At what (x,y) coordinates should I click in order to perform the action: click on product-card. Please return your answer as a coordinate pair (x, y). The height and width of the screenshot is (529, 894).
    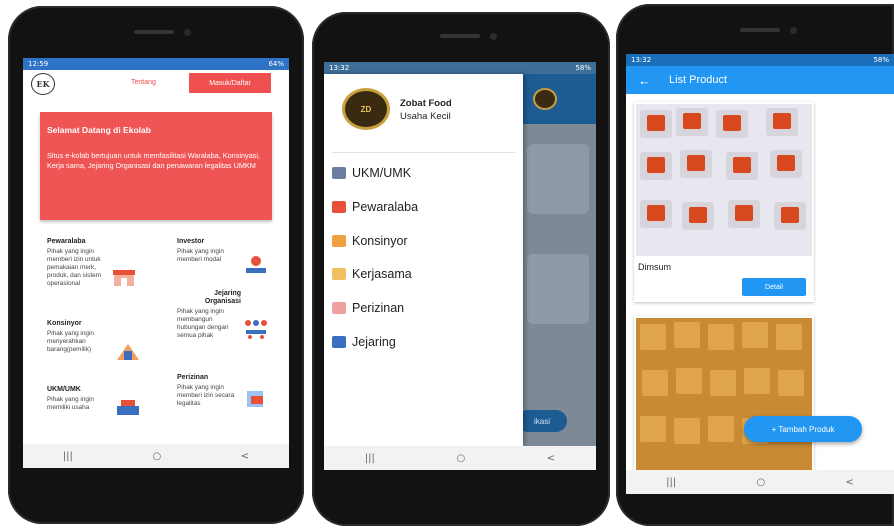
    Looking at the image, I should click on (724, 396).